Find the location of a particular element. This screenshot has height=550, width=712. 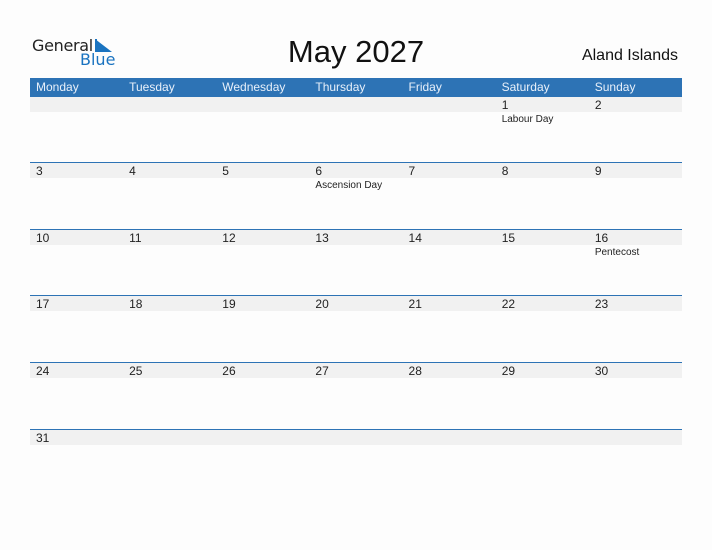

calendar-week: 24 25 26 27 28 29 30 is located at coordinates (356, 395).